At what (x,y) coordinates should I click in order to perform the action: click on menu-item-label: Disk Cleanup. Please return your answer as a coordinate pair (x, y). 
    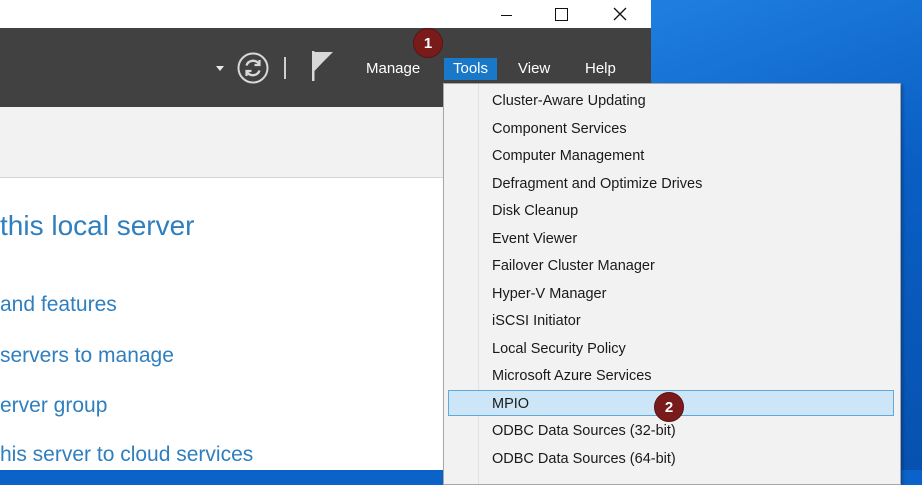
    Looking at the image, I should click on (535, 211).